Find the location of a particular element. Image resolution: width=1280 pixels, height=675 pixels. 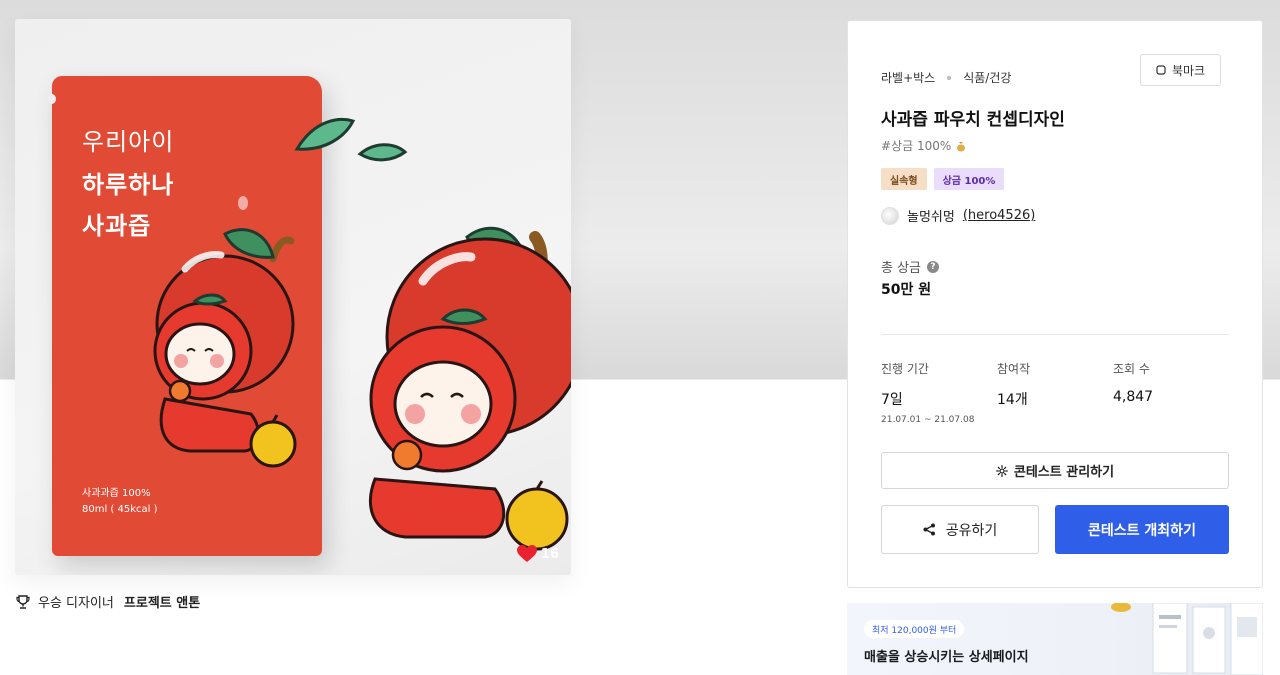

total-prize-label: 총 상금 ? is located at coordinates (910, 266).